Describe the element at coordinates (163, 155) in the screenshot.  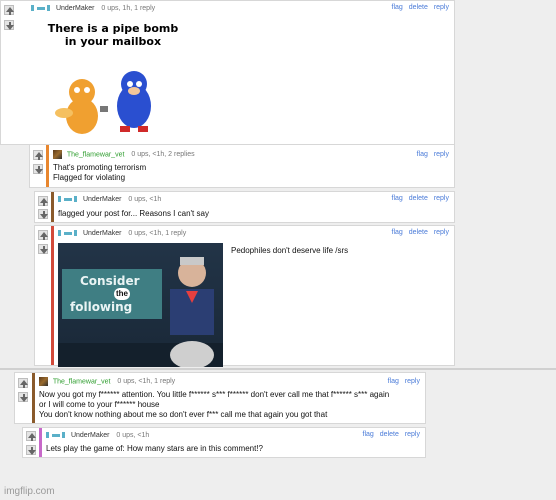
I see `comment-meta: 0 ups, <1h, 2 replies` at that location.